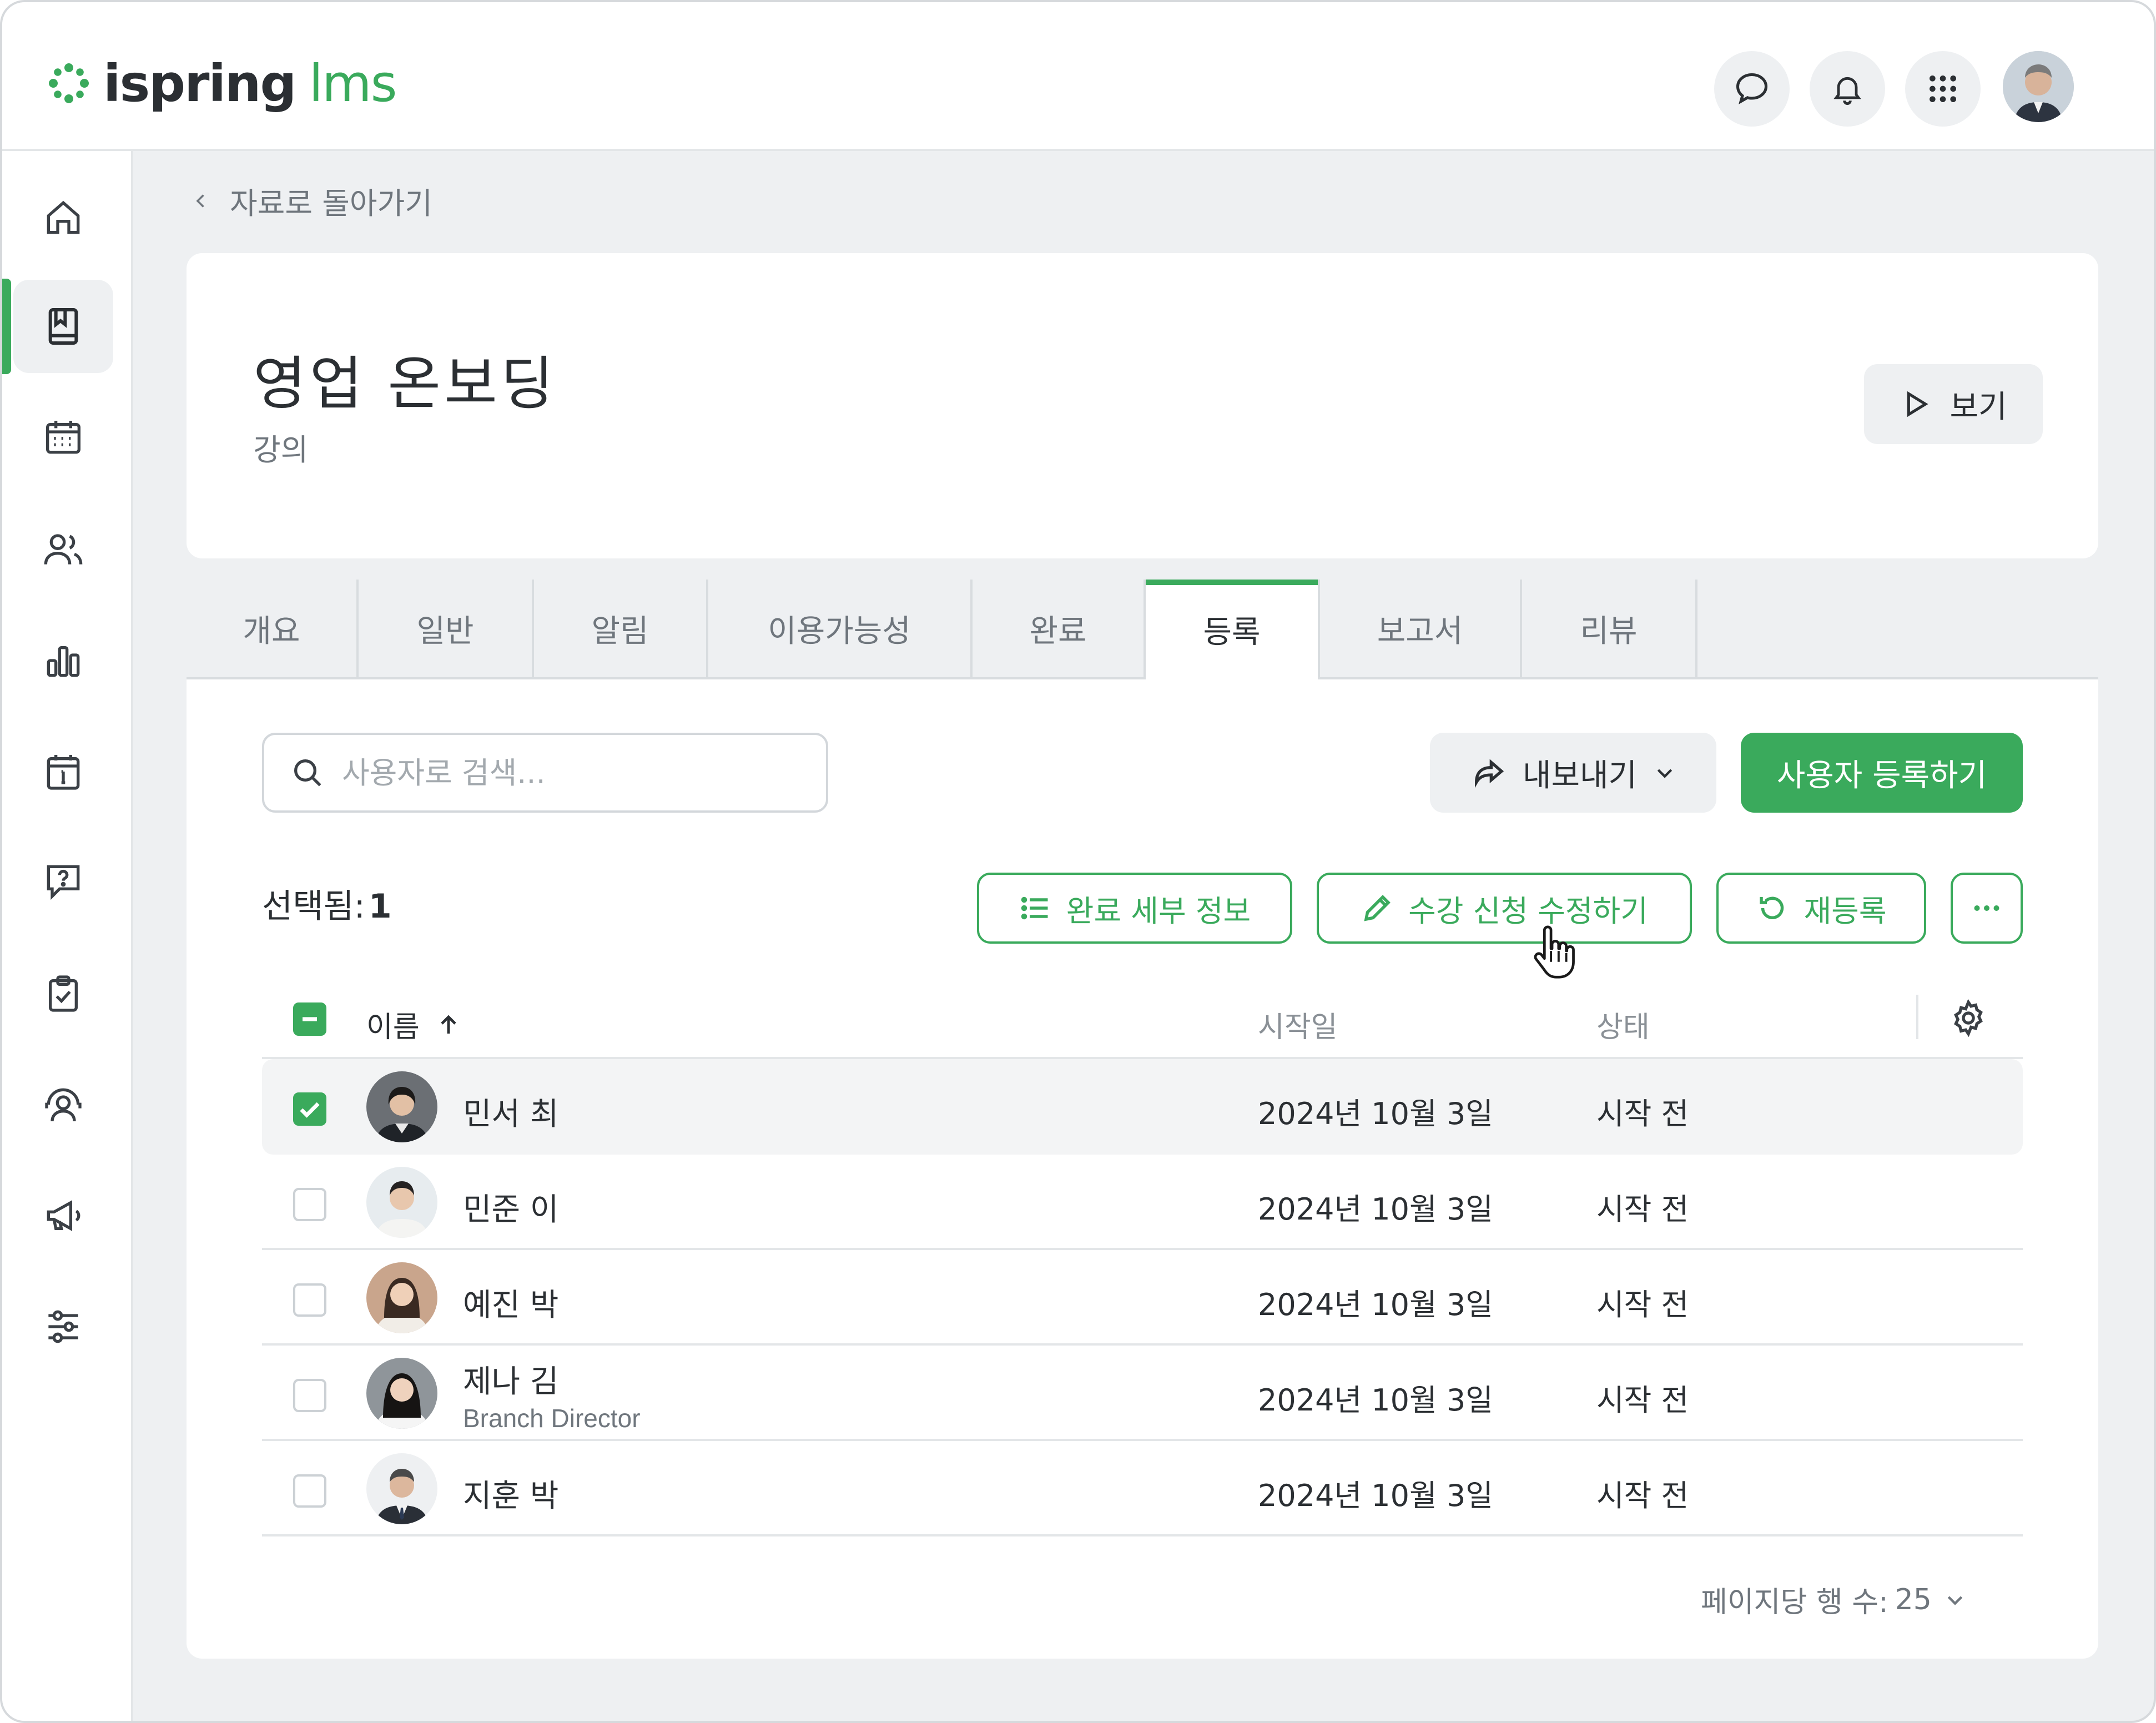 Image resolution: width=2156 pixels, height=1723 pixels. Describe the element at coordinates (1914, 1600) in the screenshot. I see `rows-per-page-value: 25` at that location.